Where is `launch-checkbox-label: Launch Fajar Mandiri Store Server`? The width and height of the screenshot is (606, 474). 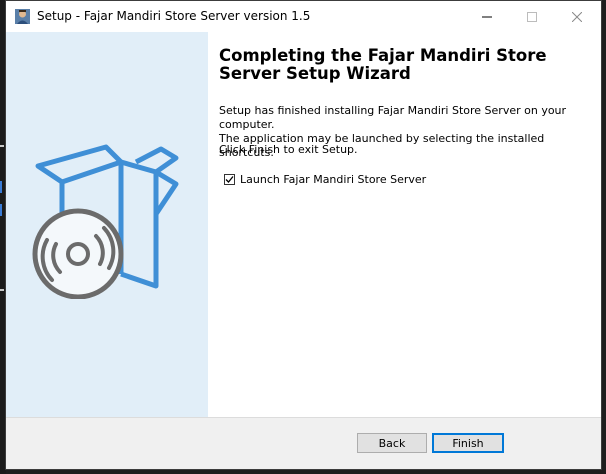 launch-checkbox-label: Launch Fajar Mandiri Store Server is located at coordinates (333, 179).